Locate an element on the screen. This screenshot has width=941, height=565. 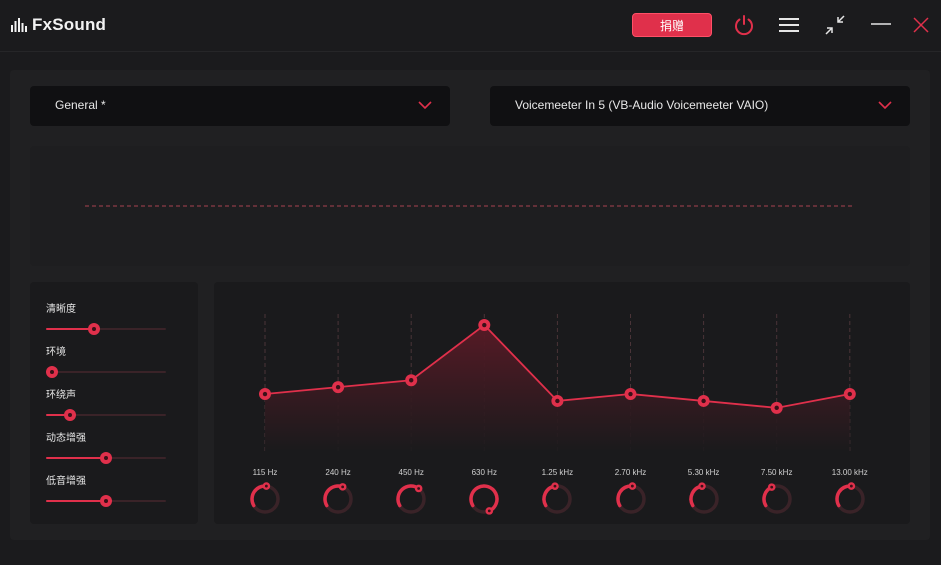
preset-dropdown: General * is located at coordinates (240, 106).